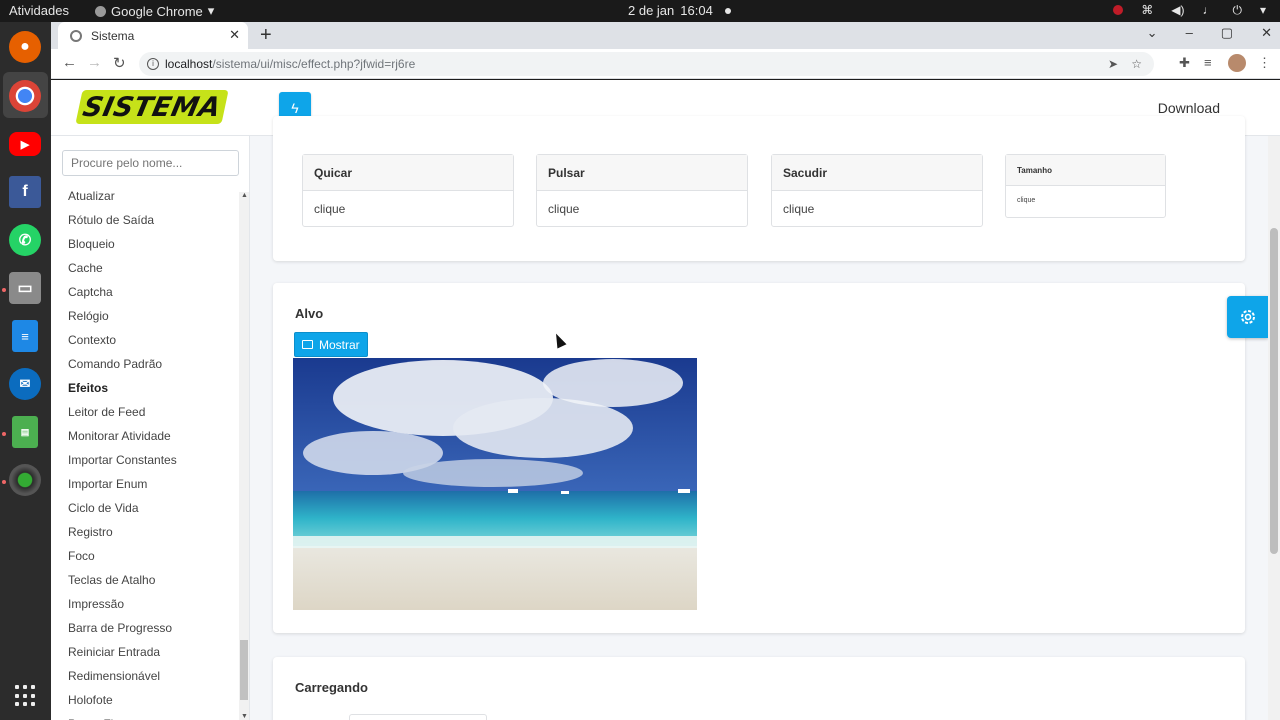 The height and width of the screenshot is (720, 1280). I want to click on clock-date: 2 de jan, so click(651, 10).